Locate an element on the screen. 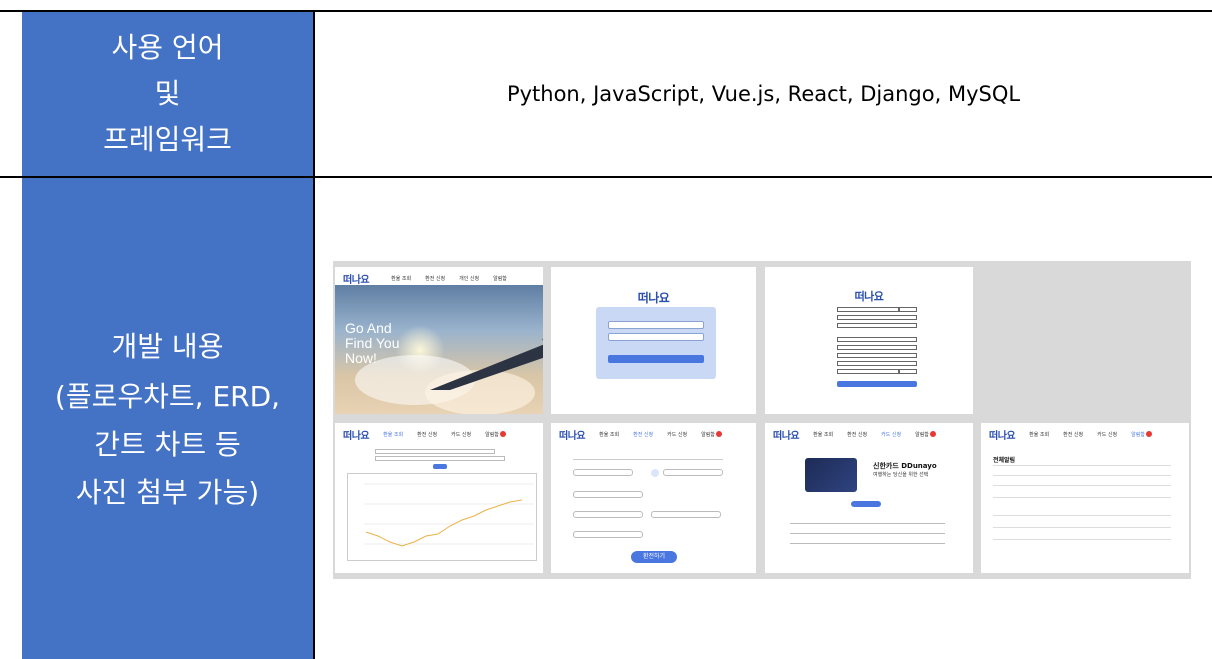 Image resolution: width=1212 pixels, height=659 pixels. airplane-wing-icon is located at coordinates (486, 364).